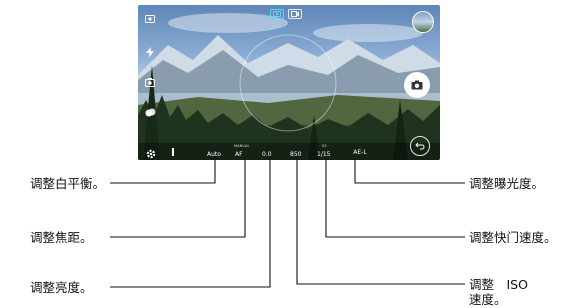  What do you see at coordinates (513, 237) in the screenshot?
I see `callout-shutter-speed: 调整快门速度。` at bounding box center [513, 237].